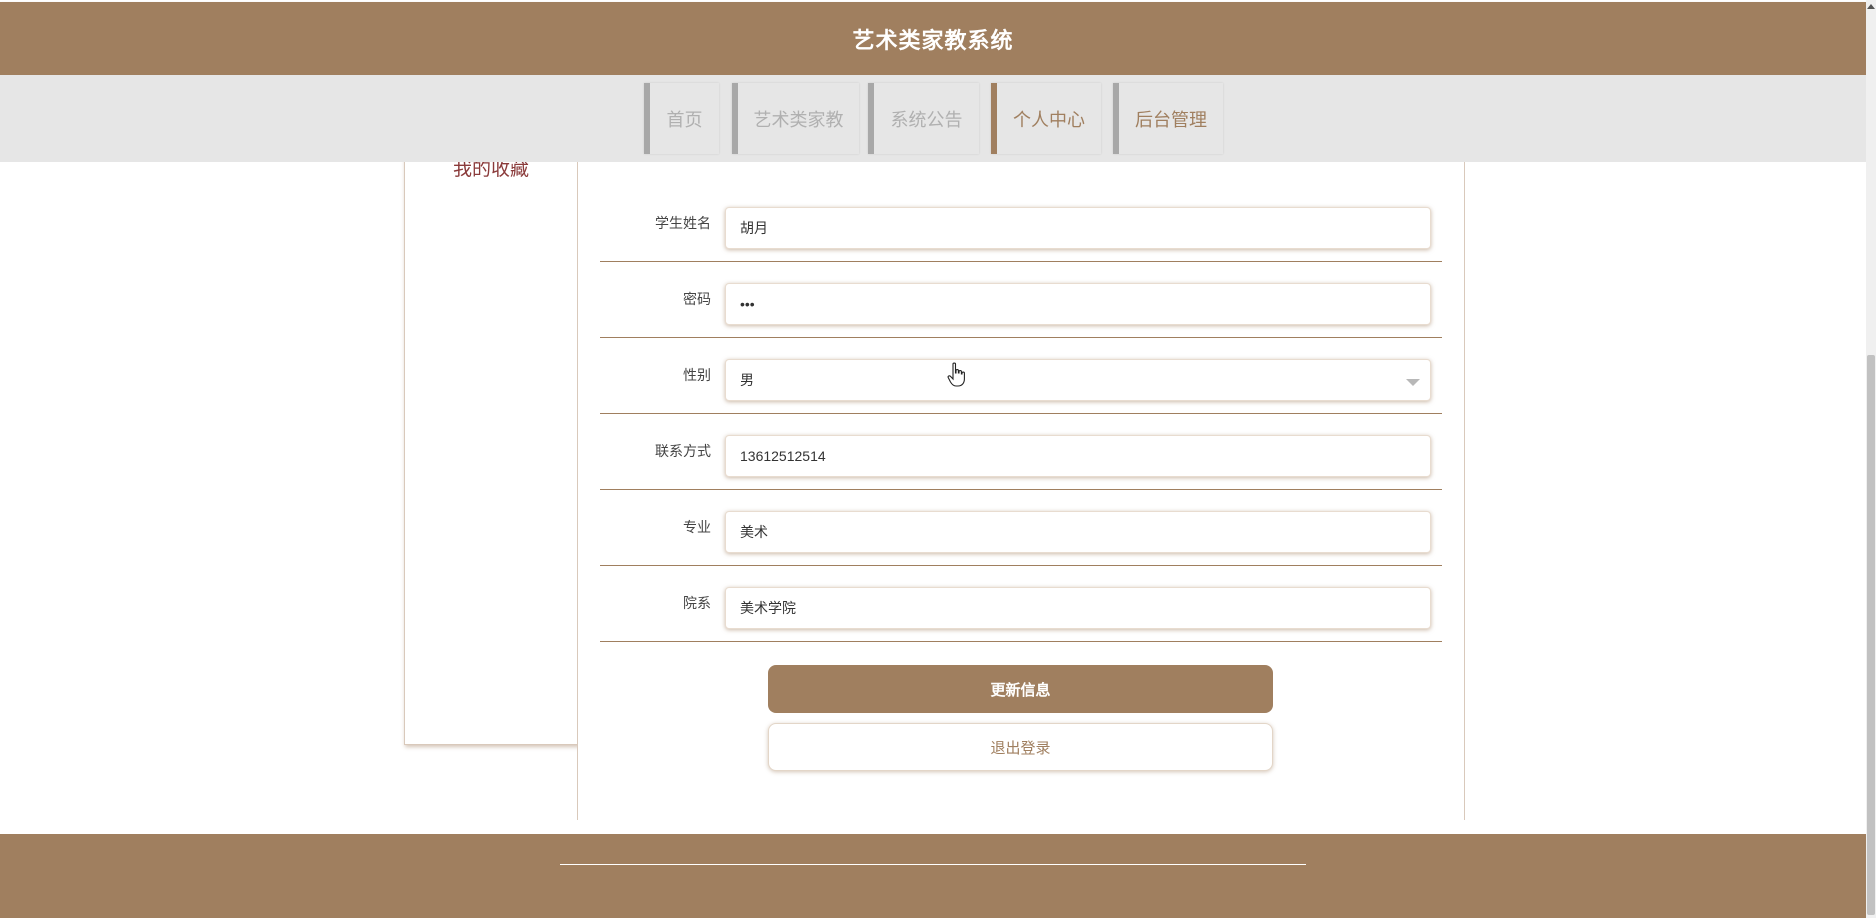 Image resolution: width=1876 pixels, height=918 pixels. I want to click on field-value: 男, so click(747, 380).